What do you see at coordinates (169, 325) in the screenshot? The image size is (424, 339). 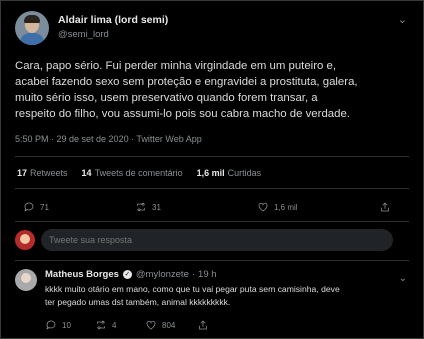 I see `reply-like-count: 804` at bounding box center [169, 325].